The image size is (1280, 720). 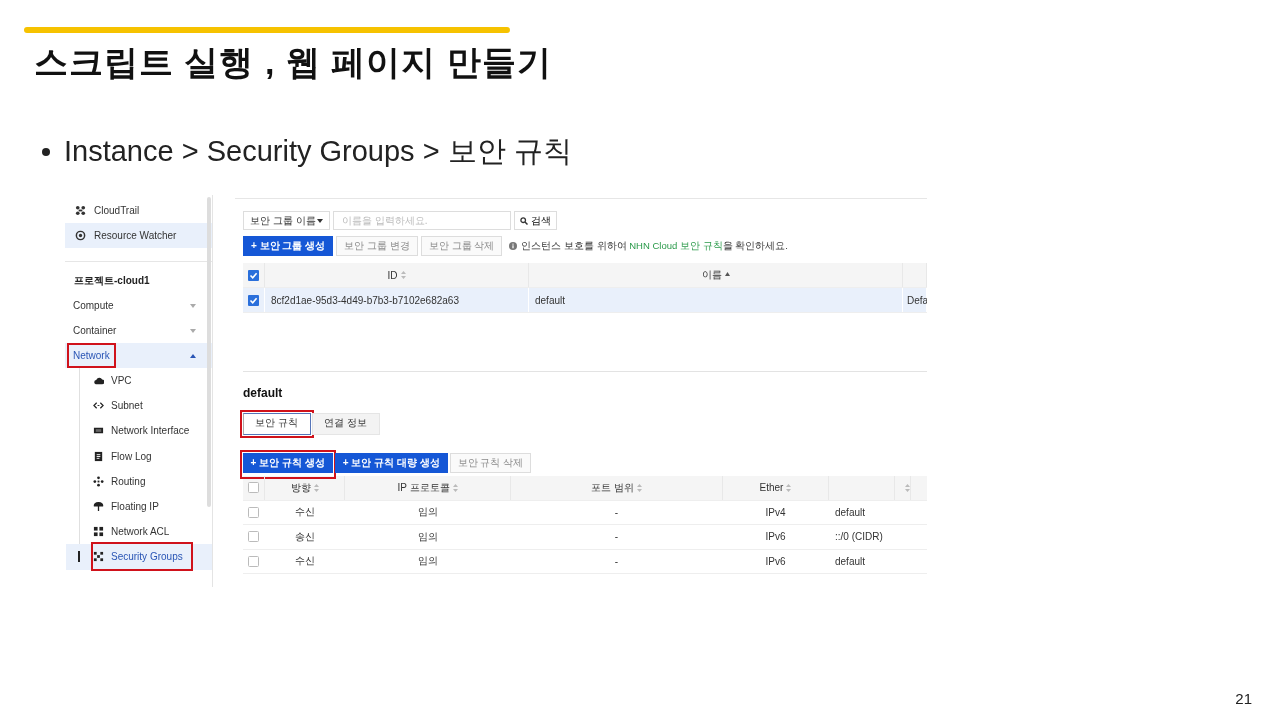 I want to click on tab: 연결 정보, so click(x=345, y=423).